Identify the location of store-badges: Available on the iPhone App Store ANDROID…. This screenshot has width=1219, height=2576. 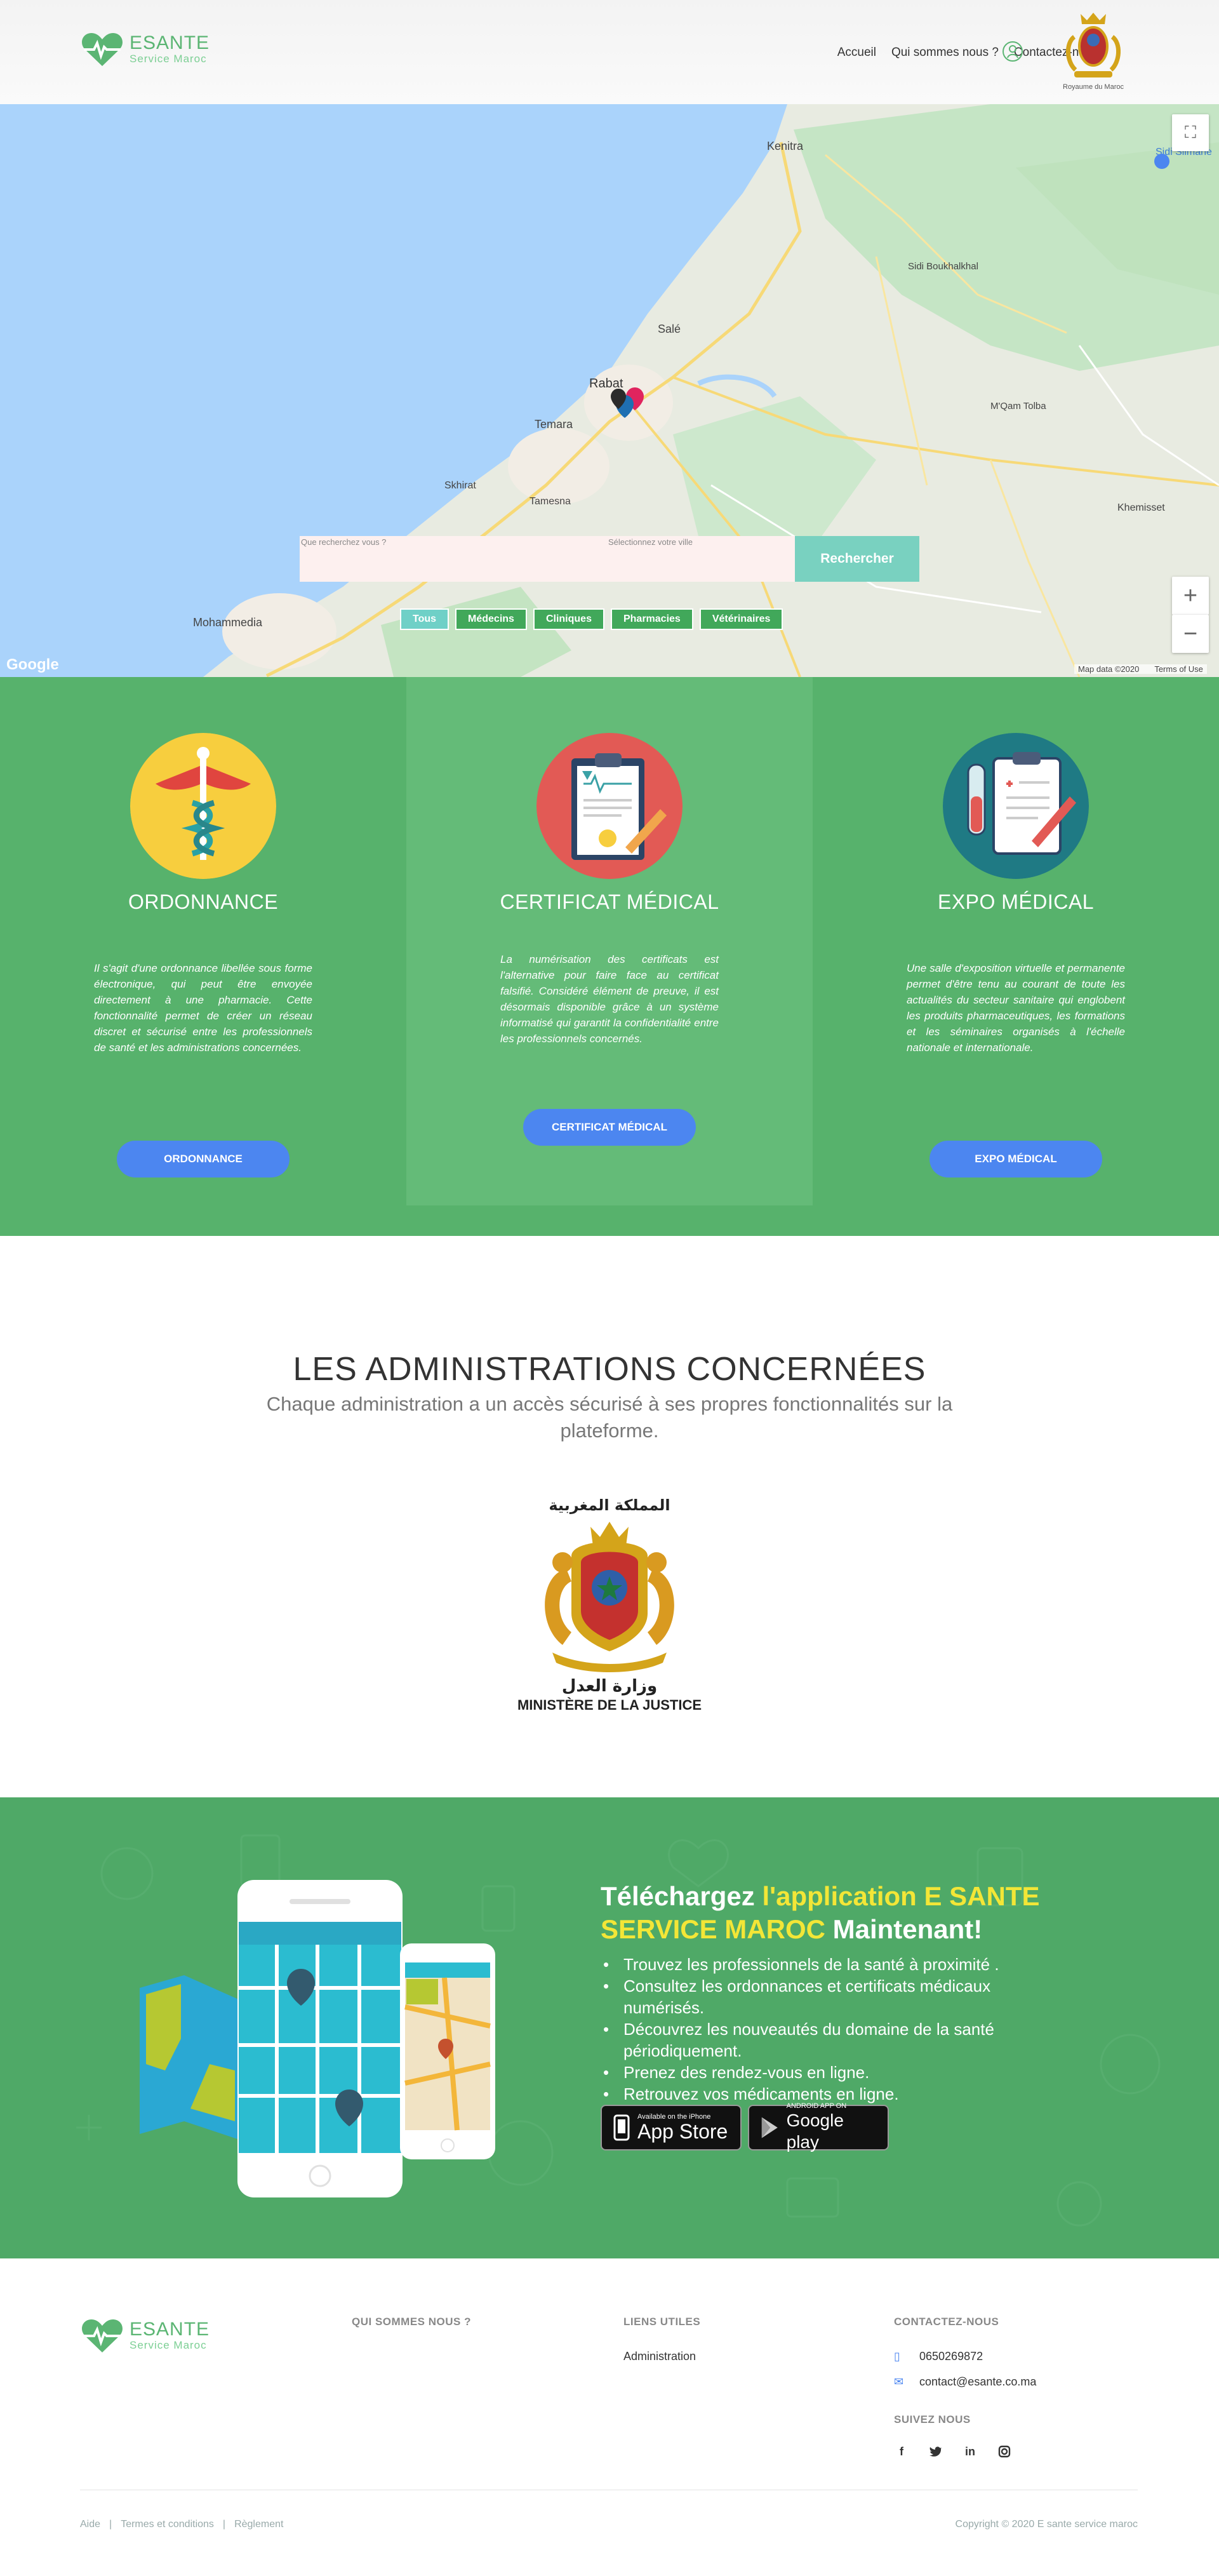
(745, 2127).